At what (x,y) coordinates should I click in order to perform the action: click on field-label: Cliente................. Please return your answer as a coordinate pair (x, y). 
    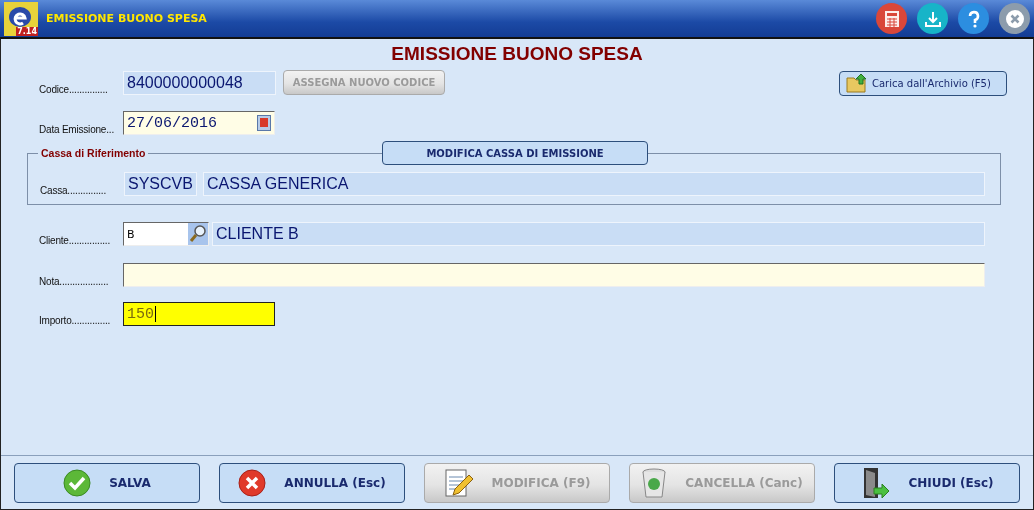
    Looking at the image, I should click on (74, 240).